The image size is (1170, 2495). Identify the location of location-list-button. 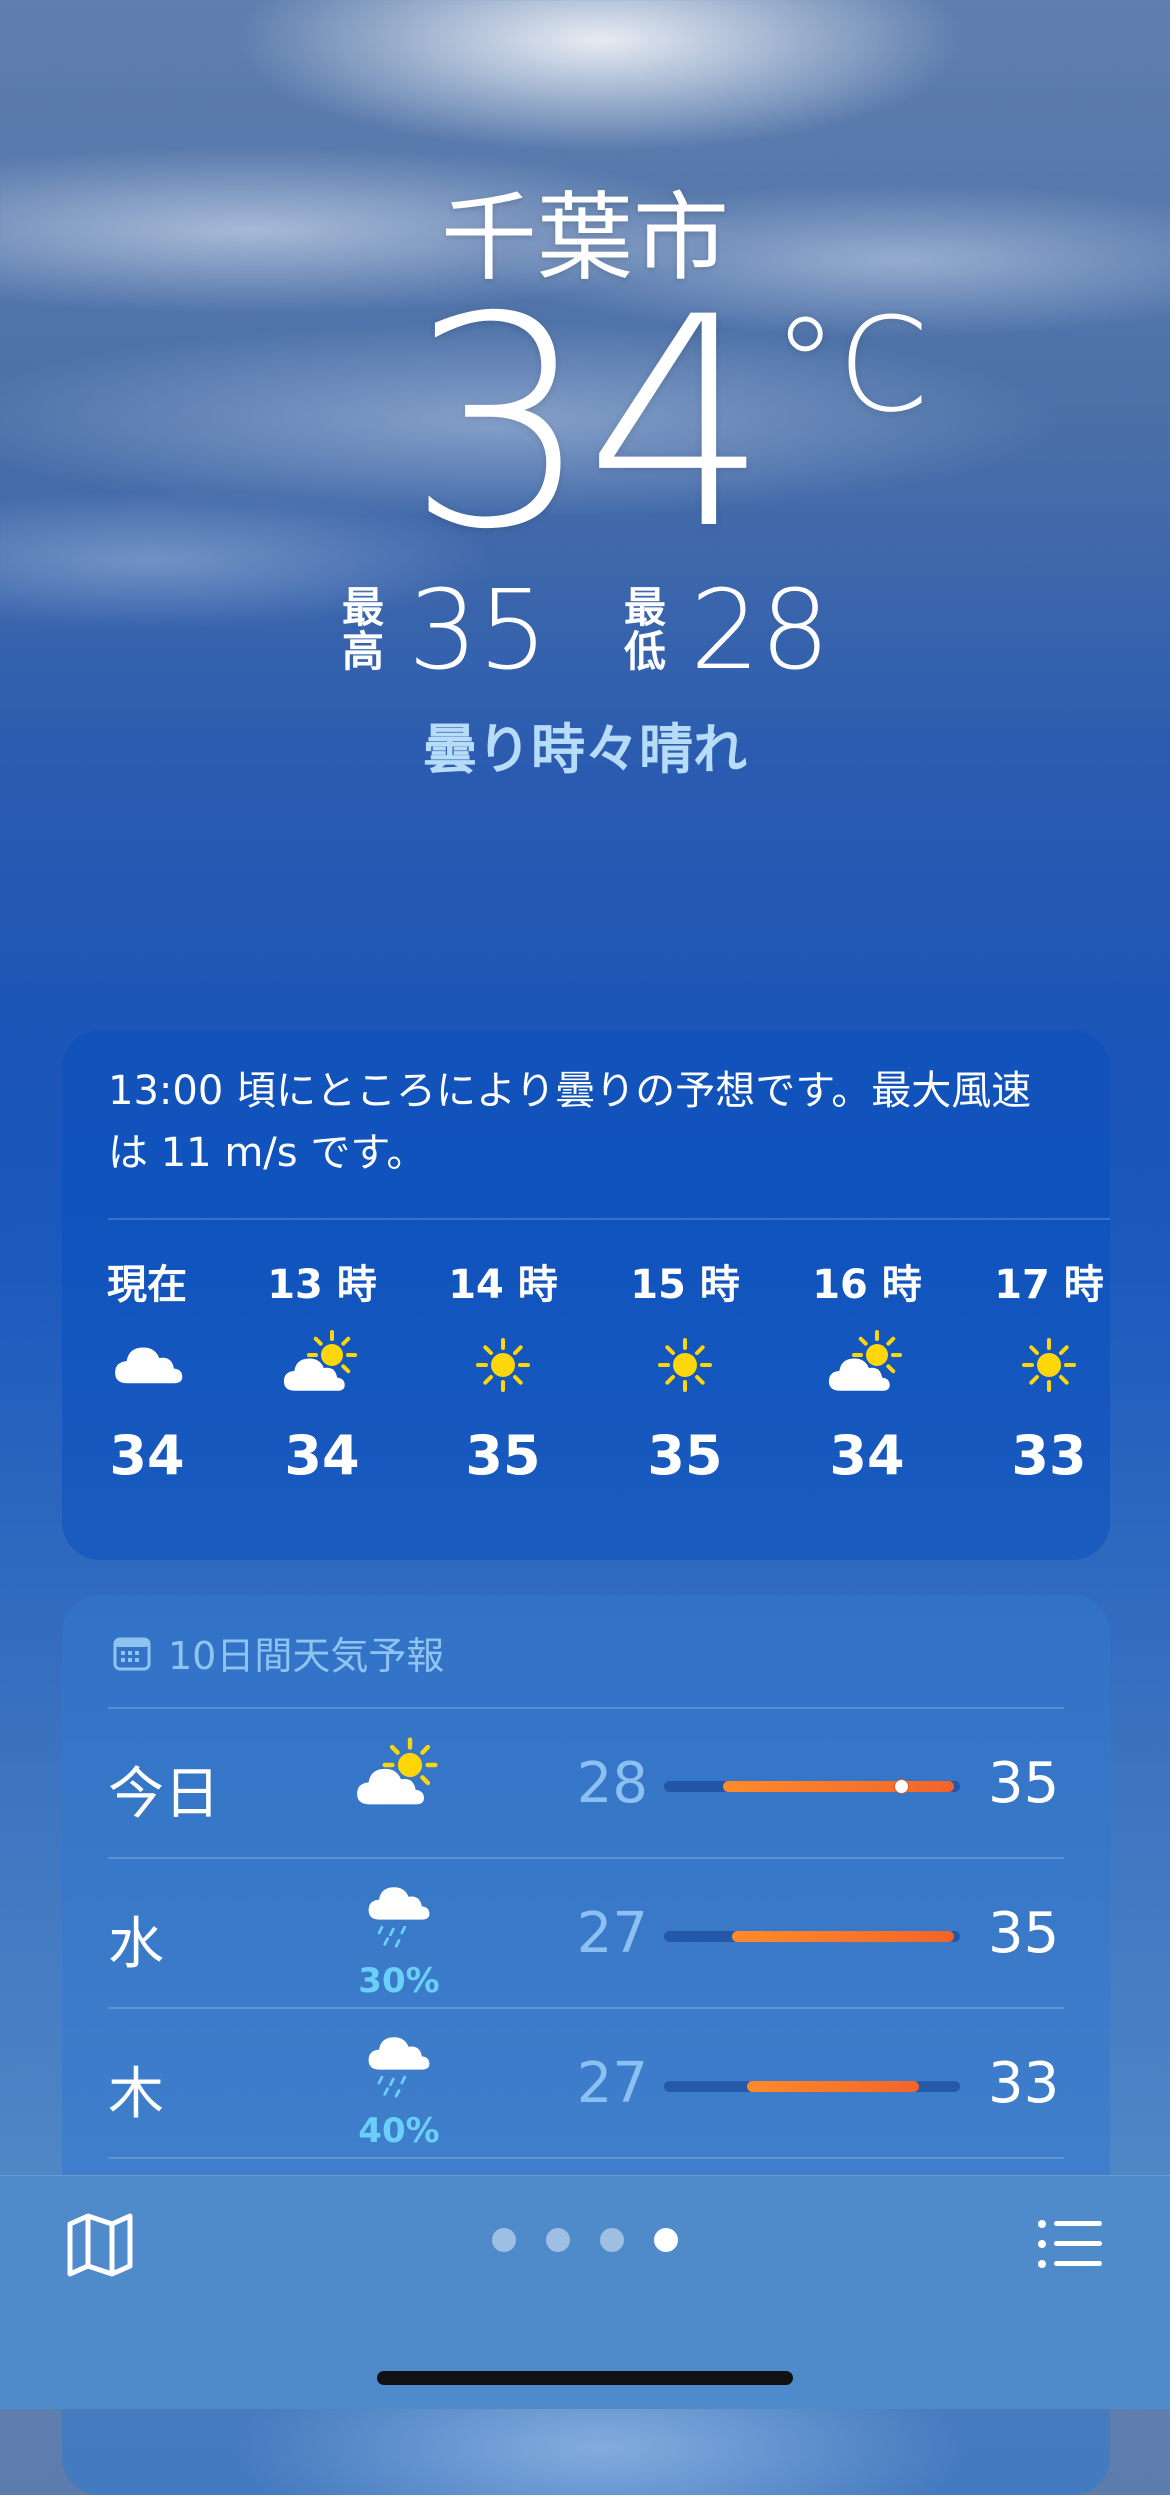
(1070, 2244).